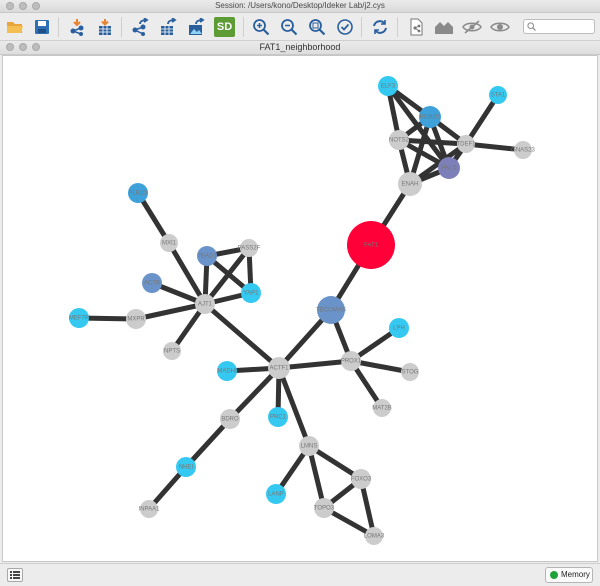 The height and width of the screenshot is (586, 600). I want to click on network-node: MADHI, so click(227, 371).